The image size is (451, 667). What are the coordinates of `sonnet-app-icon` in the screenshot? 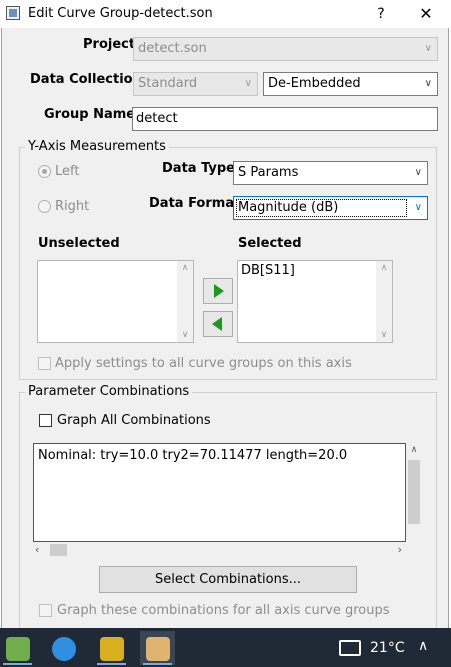 It's located at (158, 649).